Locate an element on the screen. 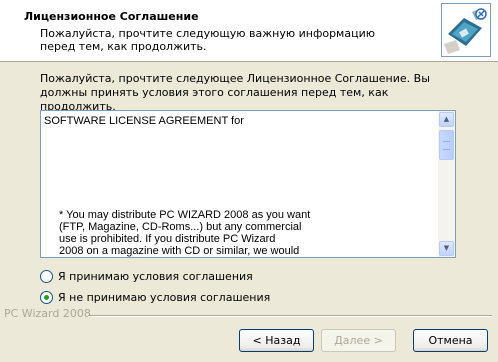 This screenshot has height=362, width=498. decline-radio is located at coordinates (46, 297).